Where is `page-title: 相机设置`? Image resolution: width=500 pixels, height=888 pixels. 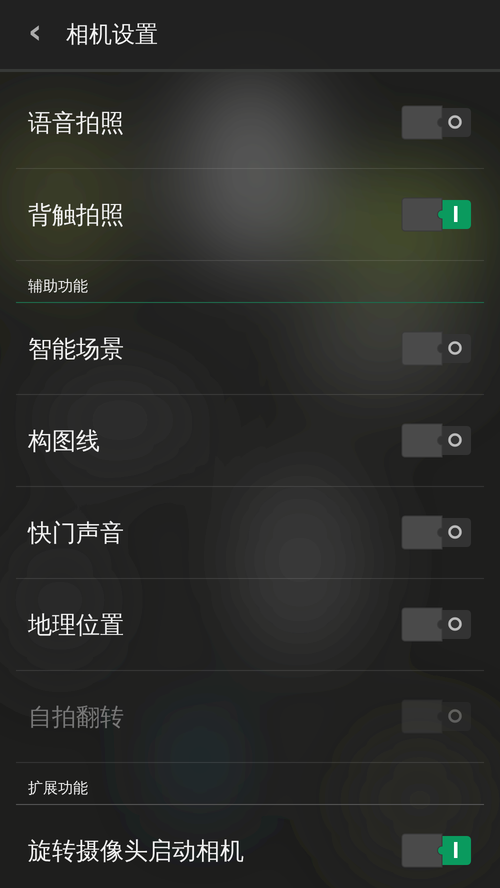
page-title: 相机设置 is located at coordinates (112, 35).